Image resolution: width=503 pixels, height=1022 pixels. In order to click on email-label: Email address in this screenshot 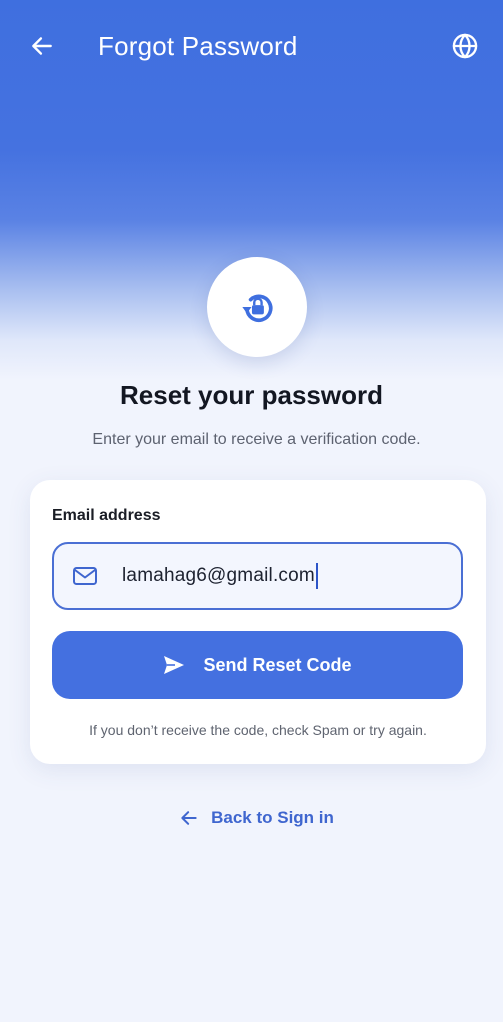, I will do `click(106, 515)`.